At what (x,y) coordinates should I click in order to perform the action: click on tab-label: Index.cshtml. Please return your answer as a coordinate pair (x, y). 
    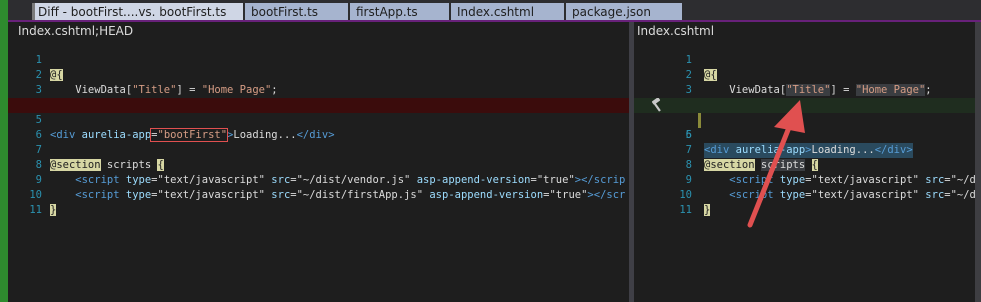
    Looking at the image, I should click on (496, 12).